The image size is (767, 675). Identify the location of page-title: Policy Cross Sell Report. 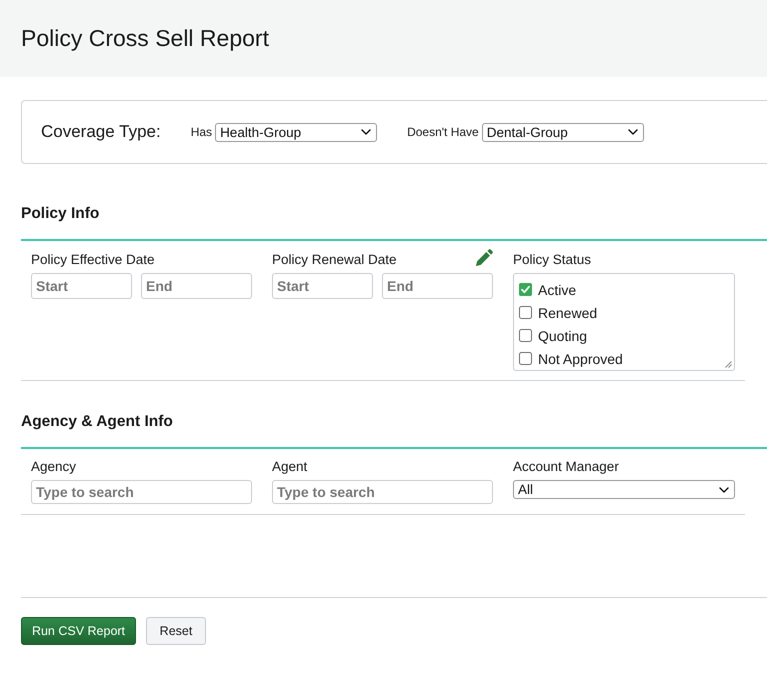
(145, 38).